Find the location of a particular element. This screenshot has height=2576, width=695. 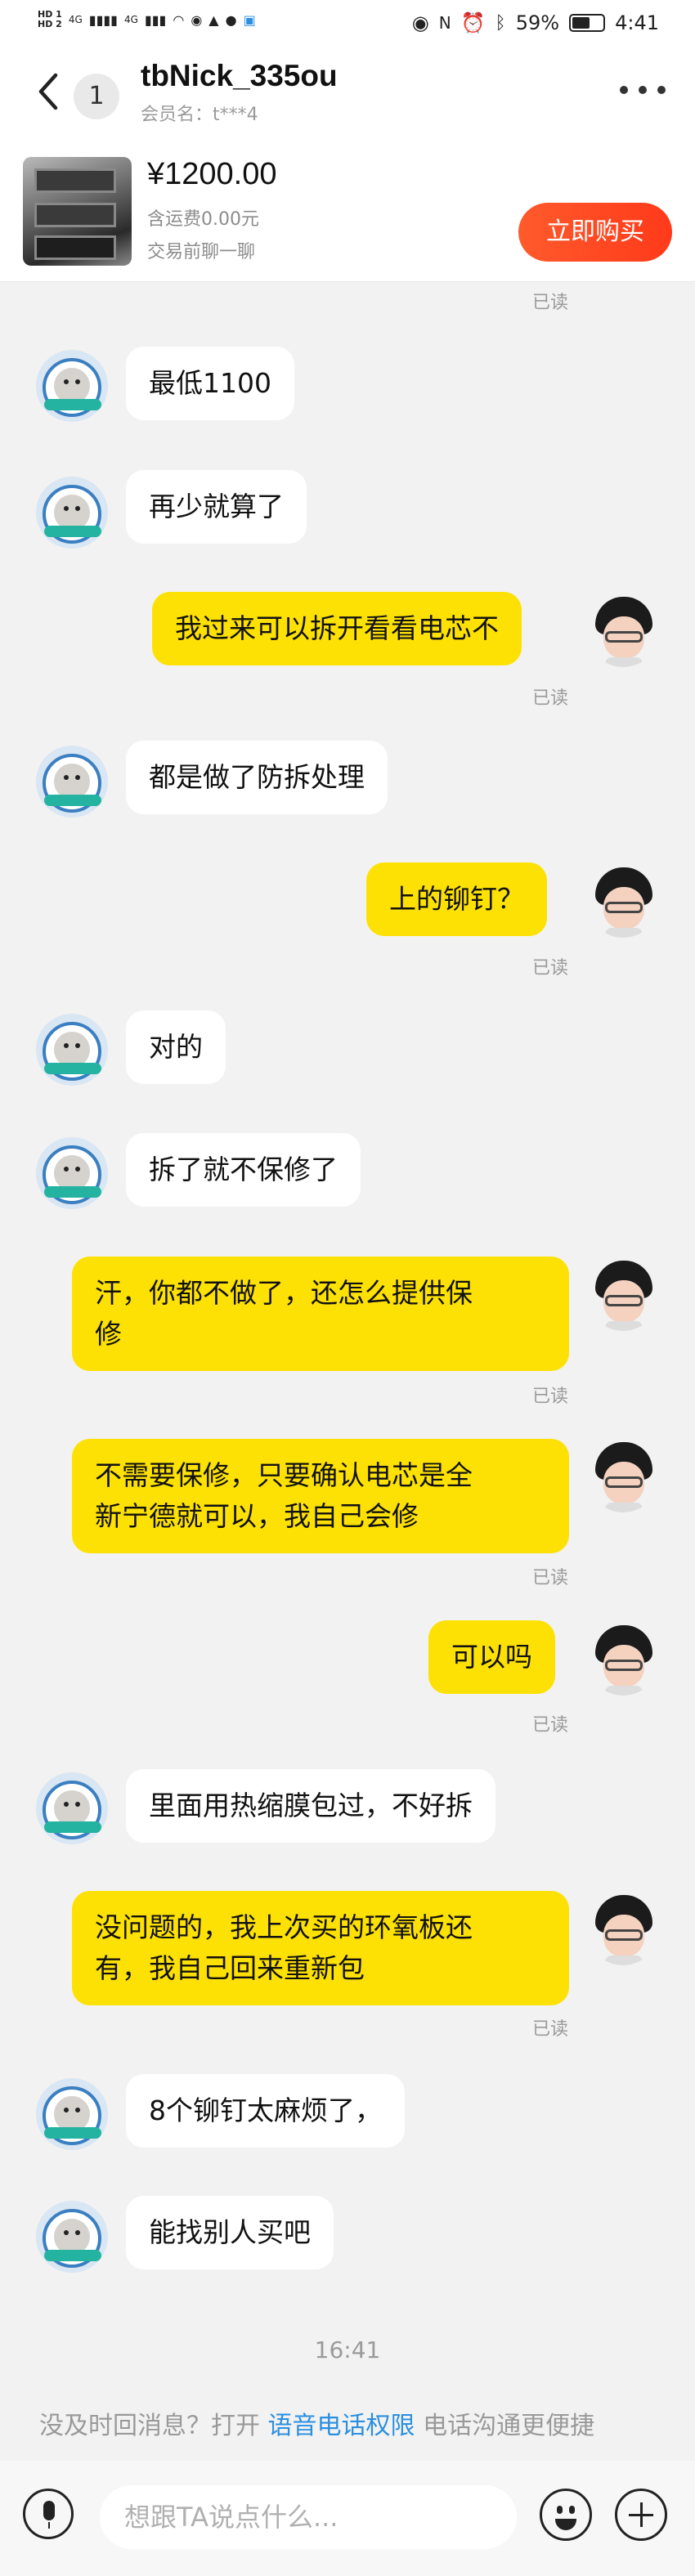

plus-icon is located at coordinates (641, 2515).